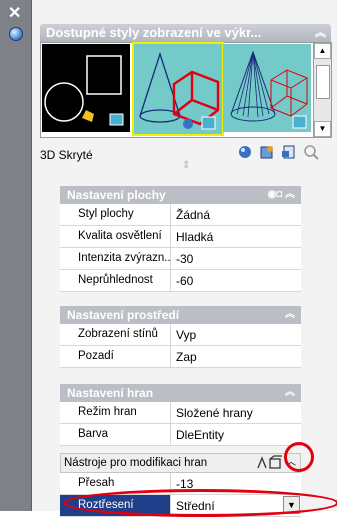 The width and height of the screenshot is (337, 517). What do you see at coordinates (236, 356) in the screenshot?
I see `property-value: Zap` at bounding box center [236, 356].